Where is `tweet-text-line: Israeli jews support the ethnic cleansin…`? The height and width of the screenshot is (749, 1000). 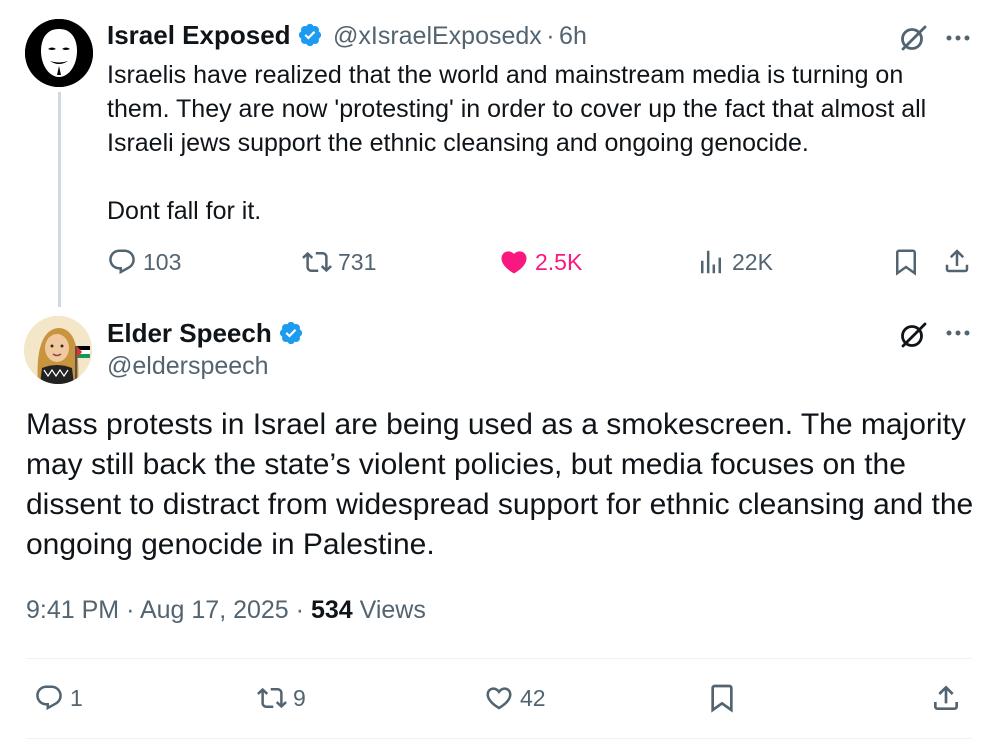 tweet-text-line: Israeli jews support the ethnic cleansin… is located at coordinates (458, 143).